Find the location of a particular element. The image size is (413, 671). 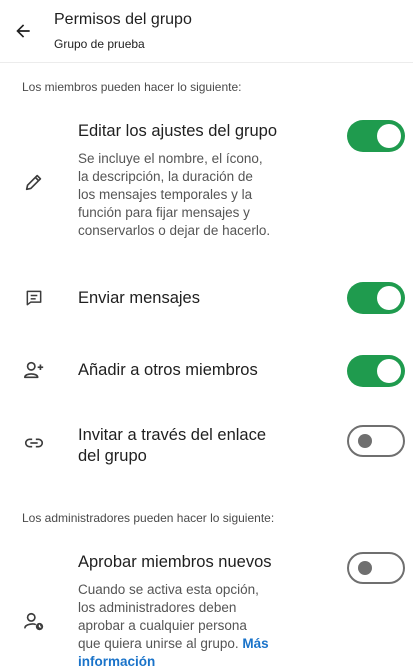

permission-title: Aprobar miembros nuevos is located at coordinates (175, 562).